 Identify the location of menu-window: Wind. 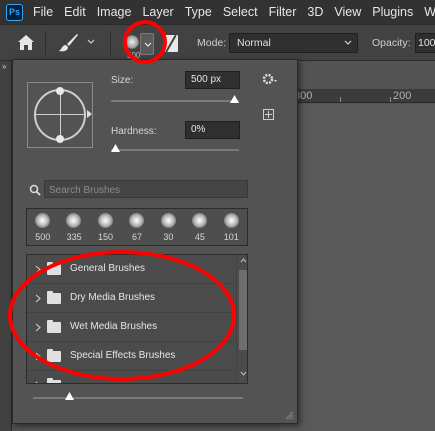
(429, 12).